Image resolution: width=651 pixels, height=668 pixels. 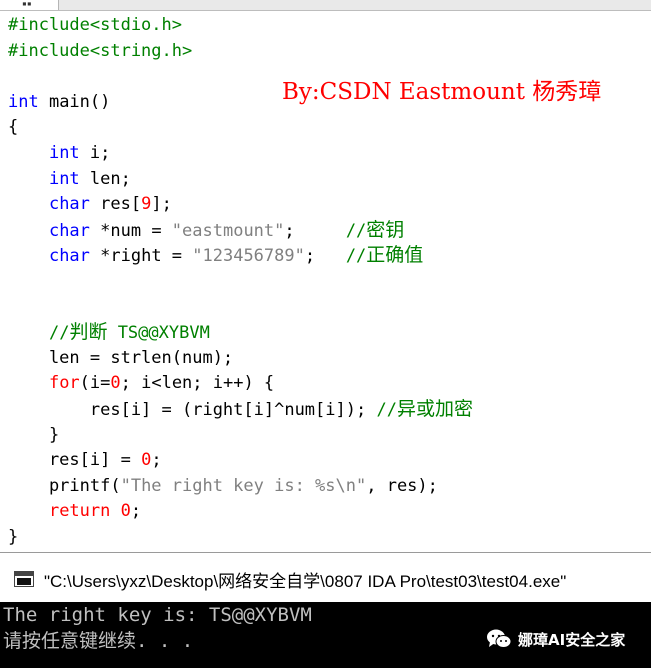 I want to click on code-line: res[i] = (right[i]^num[i]); //异或加密, so click(x=240, y=409).